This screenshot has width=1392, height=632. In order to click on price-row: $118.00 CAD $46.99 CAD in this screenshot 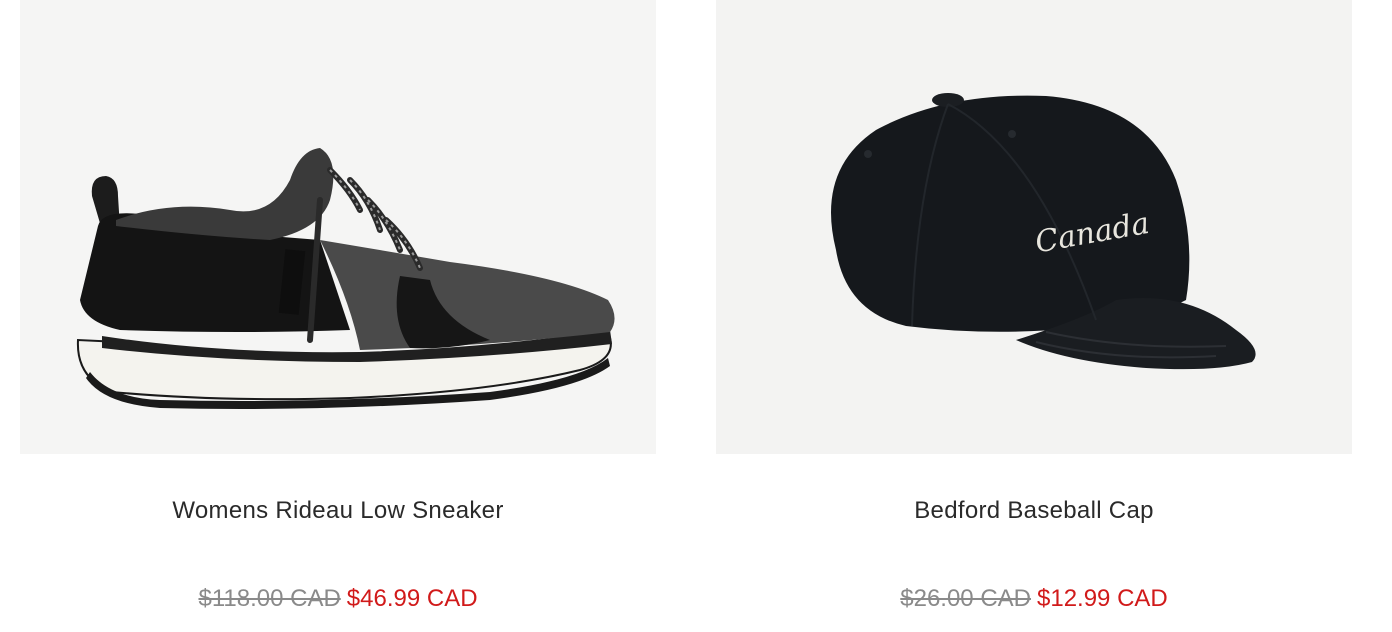, I will do `click(338, 599)`.